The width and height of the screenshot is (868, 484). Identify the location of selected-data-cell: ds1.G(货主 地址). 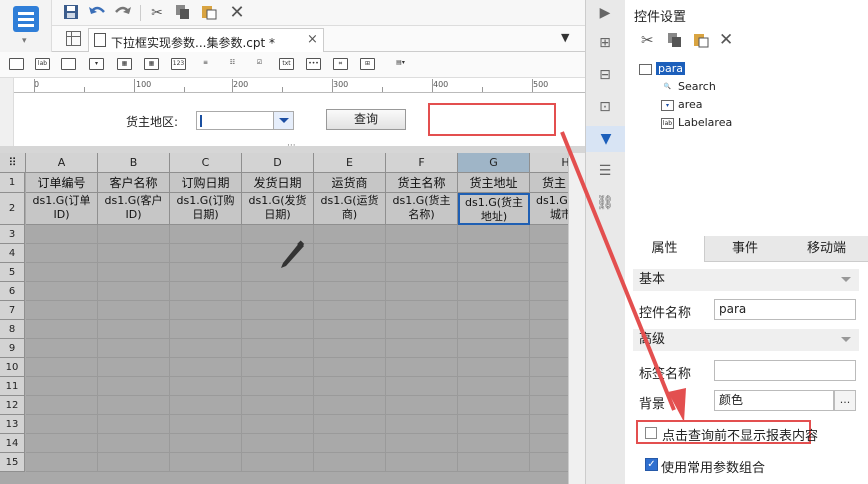
(494, 209).